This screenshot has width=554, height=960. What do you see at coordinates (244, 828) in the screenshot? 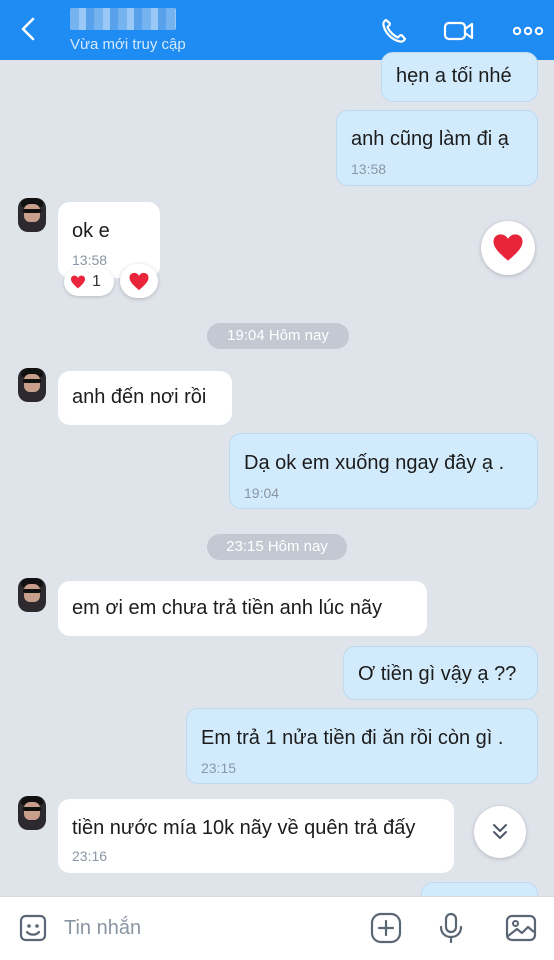
I see `message-text: tiền nước mía 10k nãy về quên trả đấy` at bounding box center [244, 828].